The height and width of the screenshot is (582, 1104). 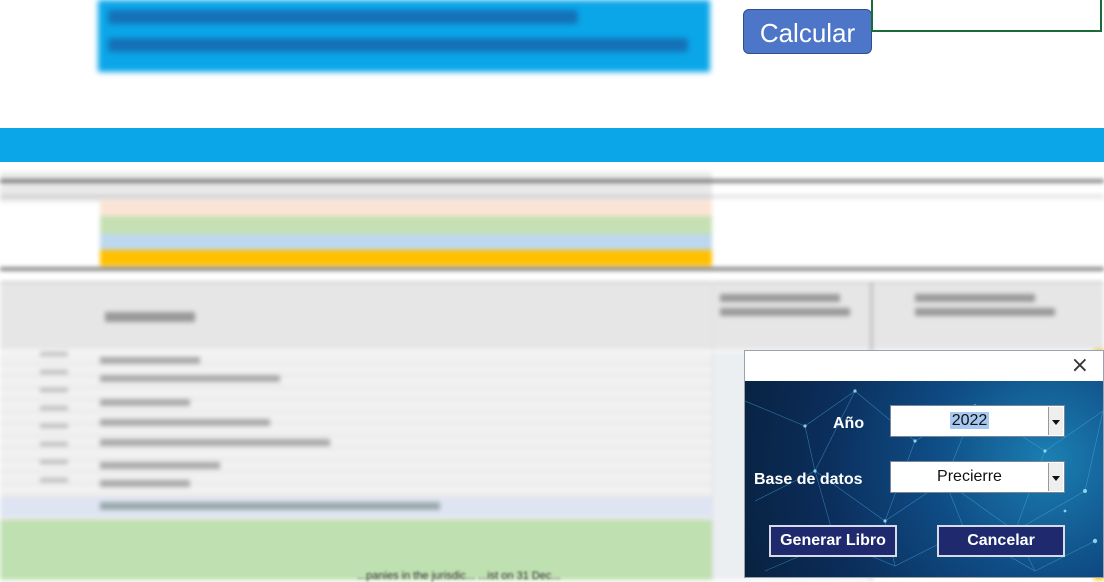 What do you see at coordinates (969, 476) in the screenshot?
I see `database-value: Precierre` at bounding box center [969, 476].